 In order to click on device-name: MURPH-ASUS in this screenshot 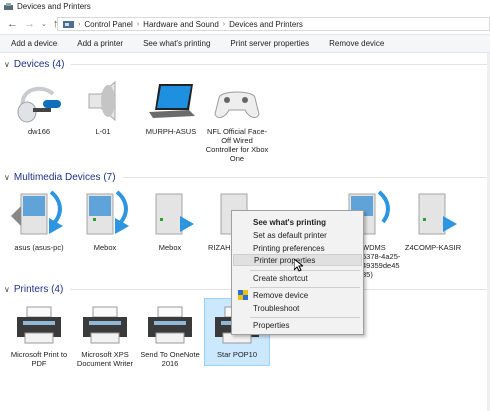, I will do `click(171, 131)`.